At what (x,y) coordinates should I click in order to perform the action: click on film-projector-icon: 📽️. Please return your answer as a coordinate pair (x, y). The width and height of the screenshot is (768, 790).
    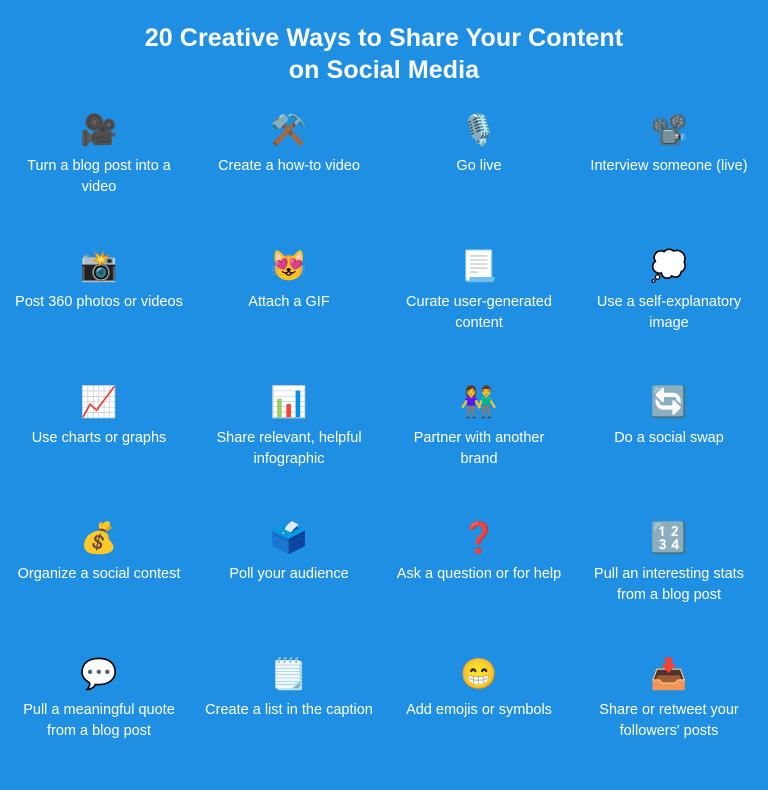
    Looking at the image, I should click on (669, 130).